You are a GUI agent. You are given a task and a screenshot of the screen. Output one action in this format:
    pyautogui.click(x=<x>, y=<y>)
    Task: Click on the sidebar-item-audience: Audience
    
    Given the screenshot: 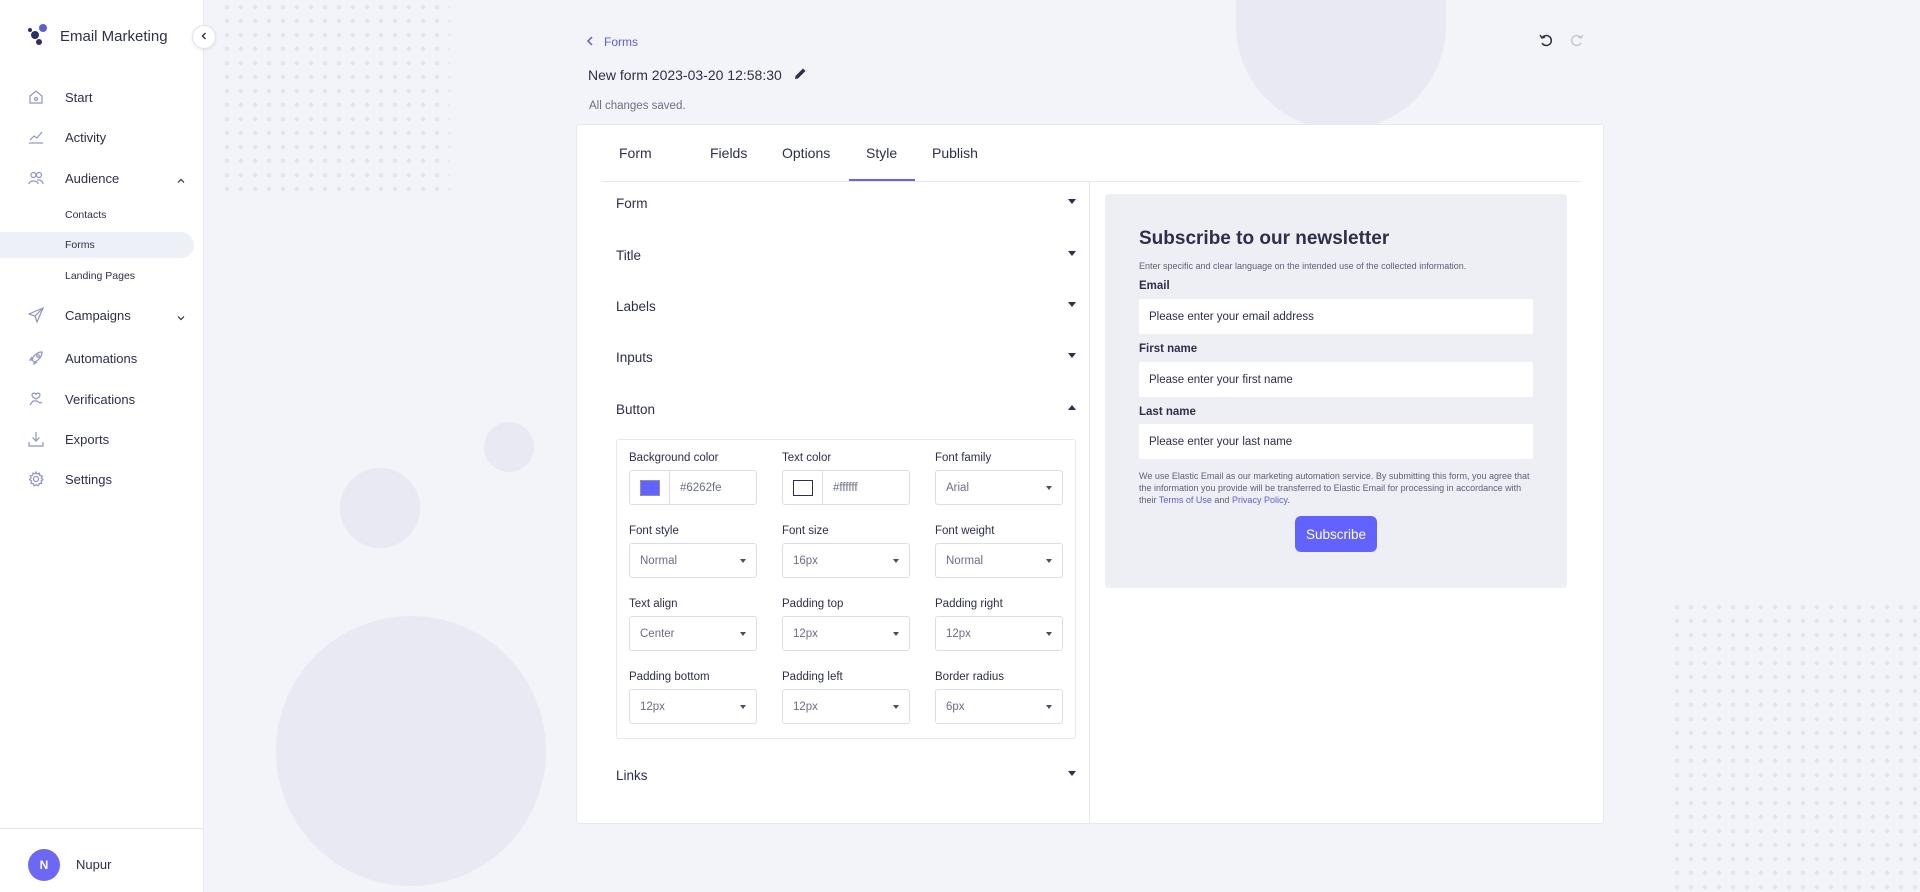 What is the action you would take?
    pyautogui.click(x=97, y=178)
    